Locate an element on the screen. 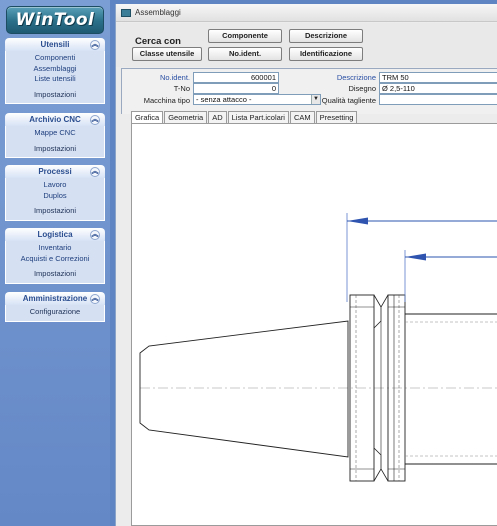 The height and width of the screenshot is (526, 497). descrizione-label: Descrizione is located at coordinates (356, 77).